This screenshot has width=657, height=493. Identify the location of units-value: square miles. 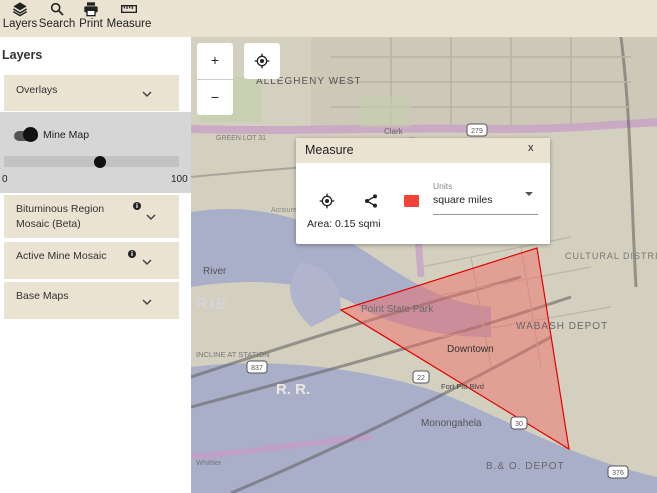
(463, 200).